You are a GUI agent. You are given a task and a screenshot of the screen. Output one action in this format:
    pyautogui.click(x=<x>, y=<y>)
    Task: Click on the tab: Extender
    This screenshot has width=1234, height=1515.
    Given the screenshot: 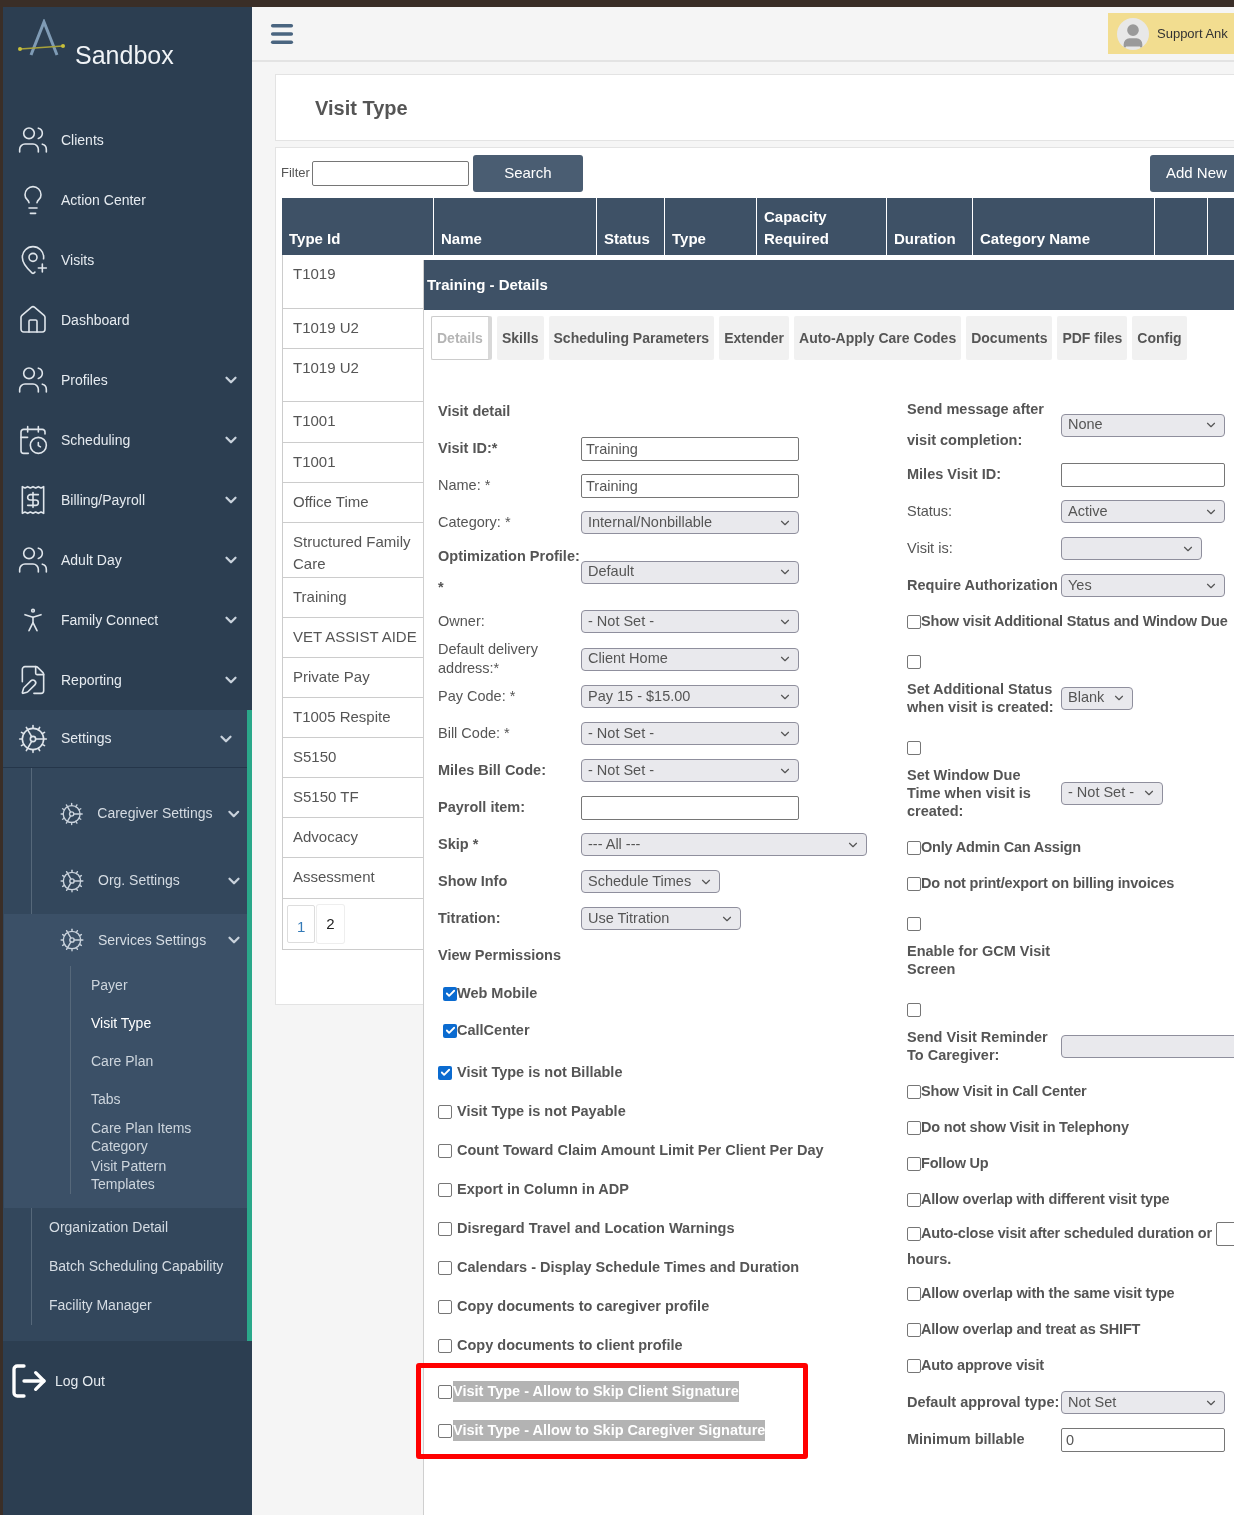 What is the action you would take?
    pyautogui.click(x=754, y=338)
    